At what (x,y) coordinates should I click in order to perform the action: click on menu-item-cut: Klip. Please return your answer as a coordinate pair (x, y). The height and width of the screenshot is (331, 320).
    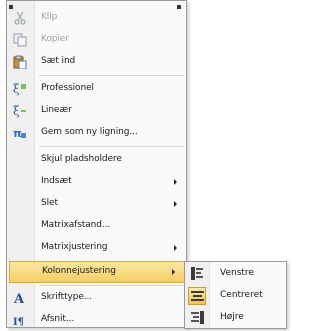
    Looking at the image, I should click on (96, 18).